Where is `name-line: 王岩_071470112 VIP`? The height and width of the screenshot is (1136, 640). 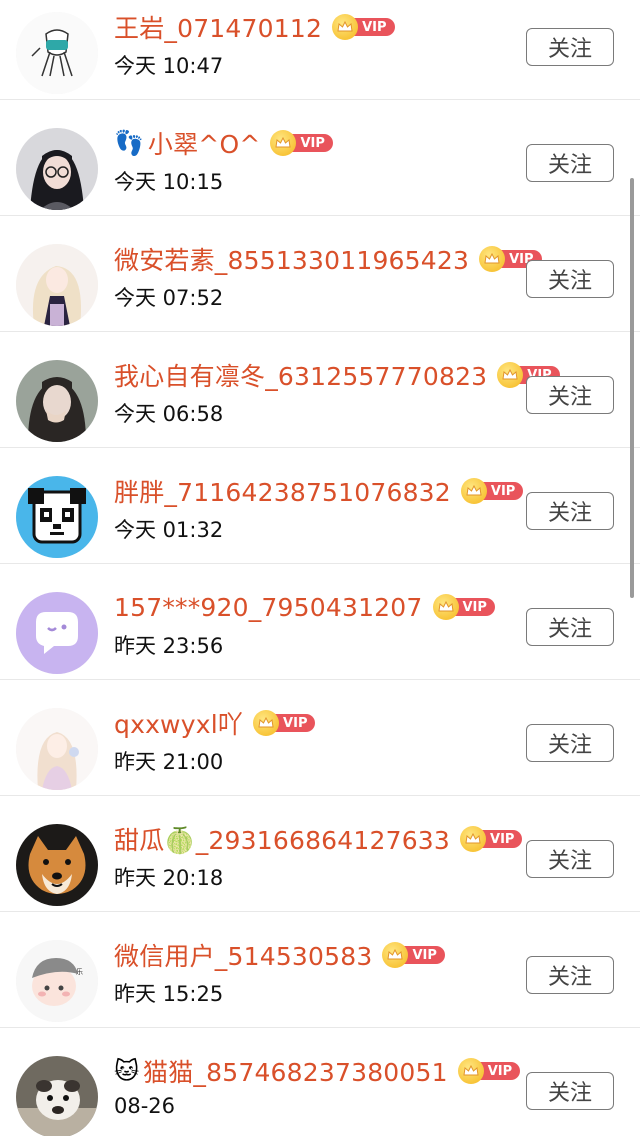 name-line: 王岩_071470112 VIP is located at coordinates (254, 27).